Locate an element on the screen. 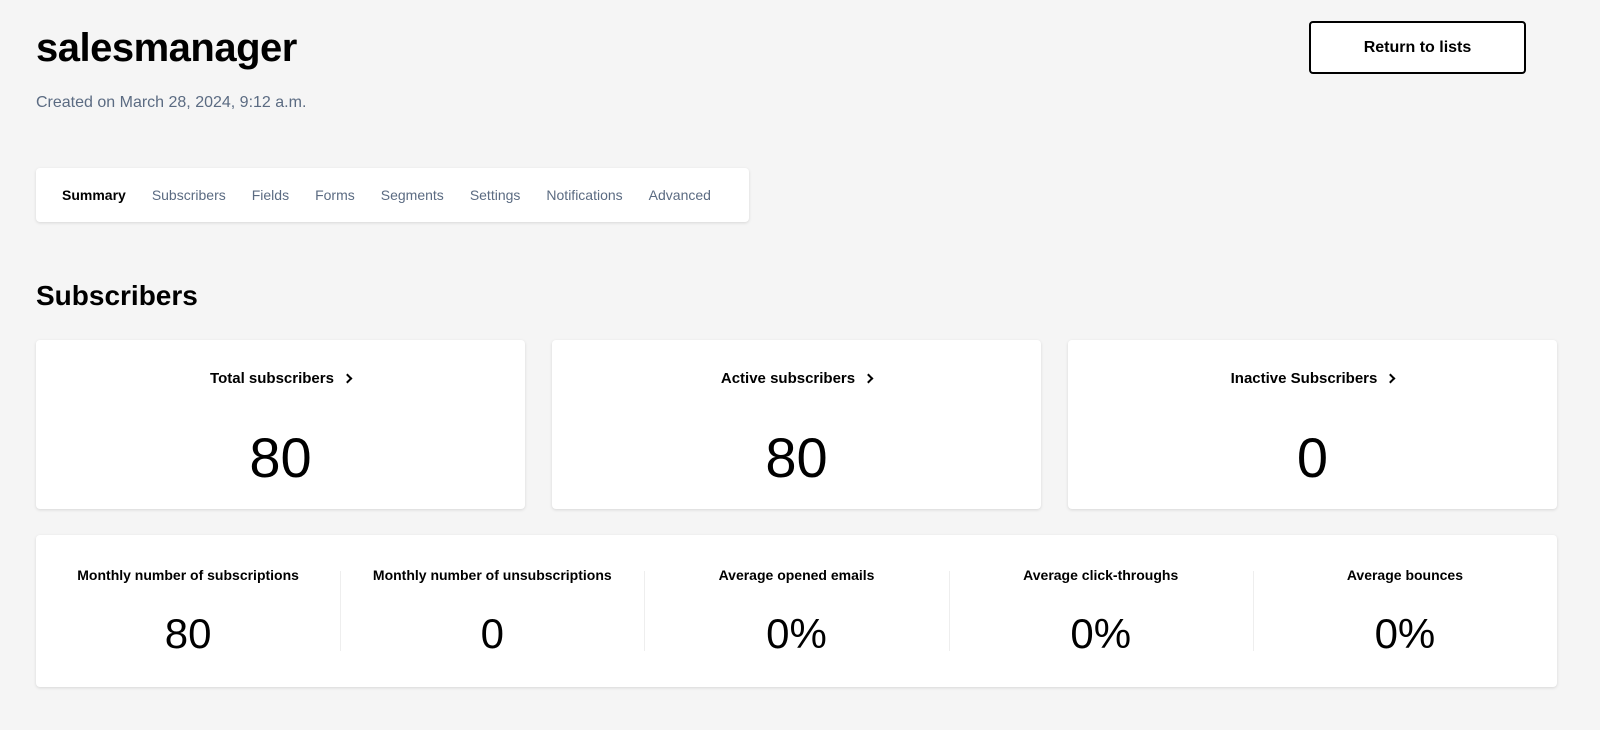 Image resolution: width=1600 pixels, height=730 pixels. stat-value: 0 is located at coordinates (492, 633).